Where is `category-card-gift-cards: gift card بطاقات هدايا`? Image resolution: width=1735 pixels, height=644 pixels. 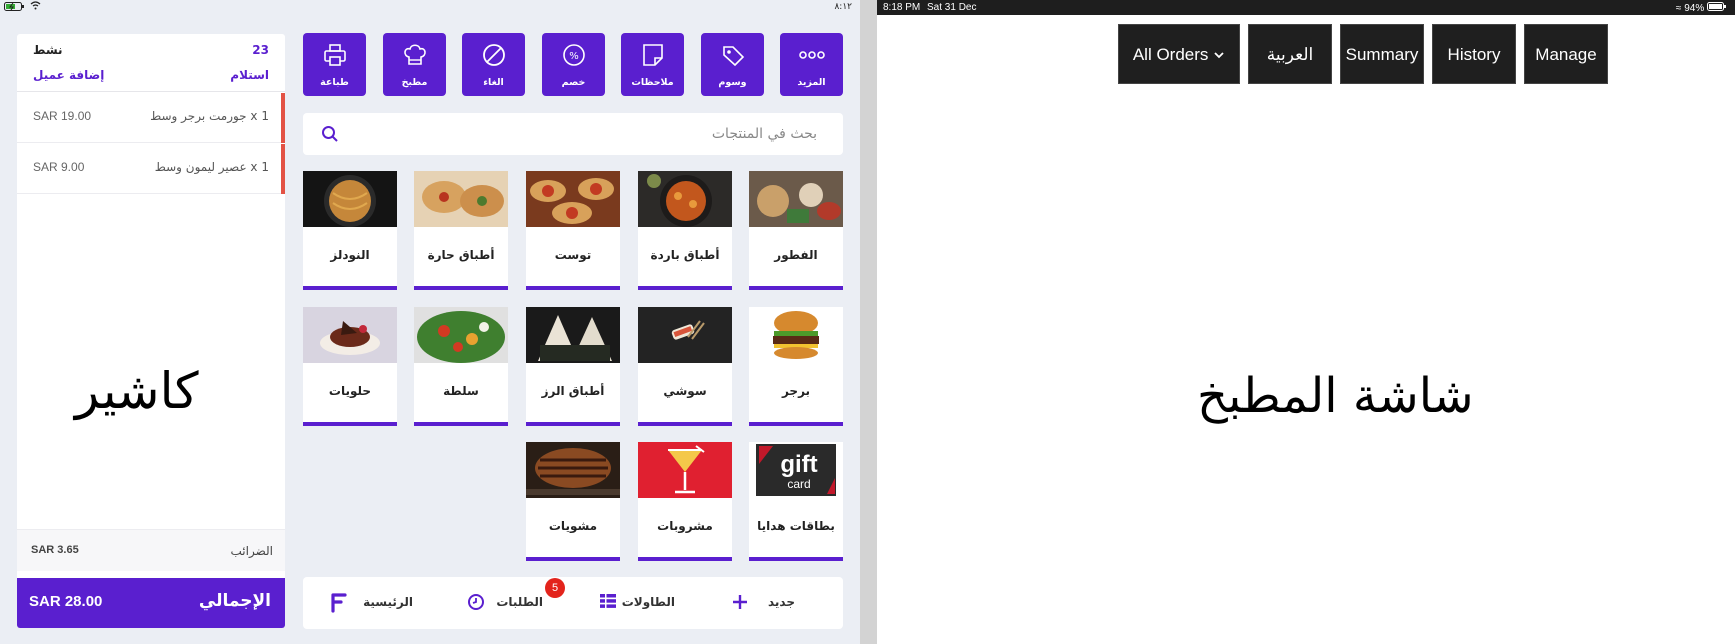
category-card-gift-cards: gift card بطاقات هدايا is located at coordinates (796, 501).